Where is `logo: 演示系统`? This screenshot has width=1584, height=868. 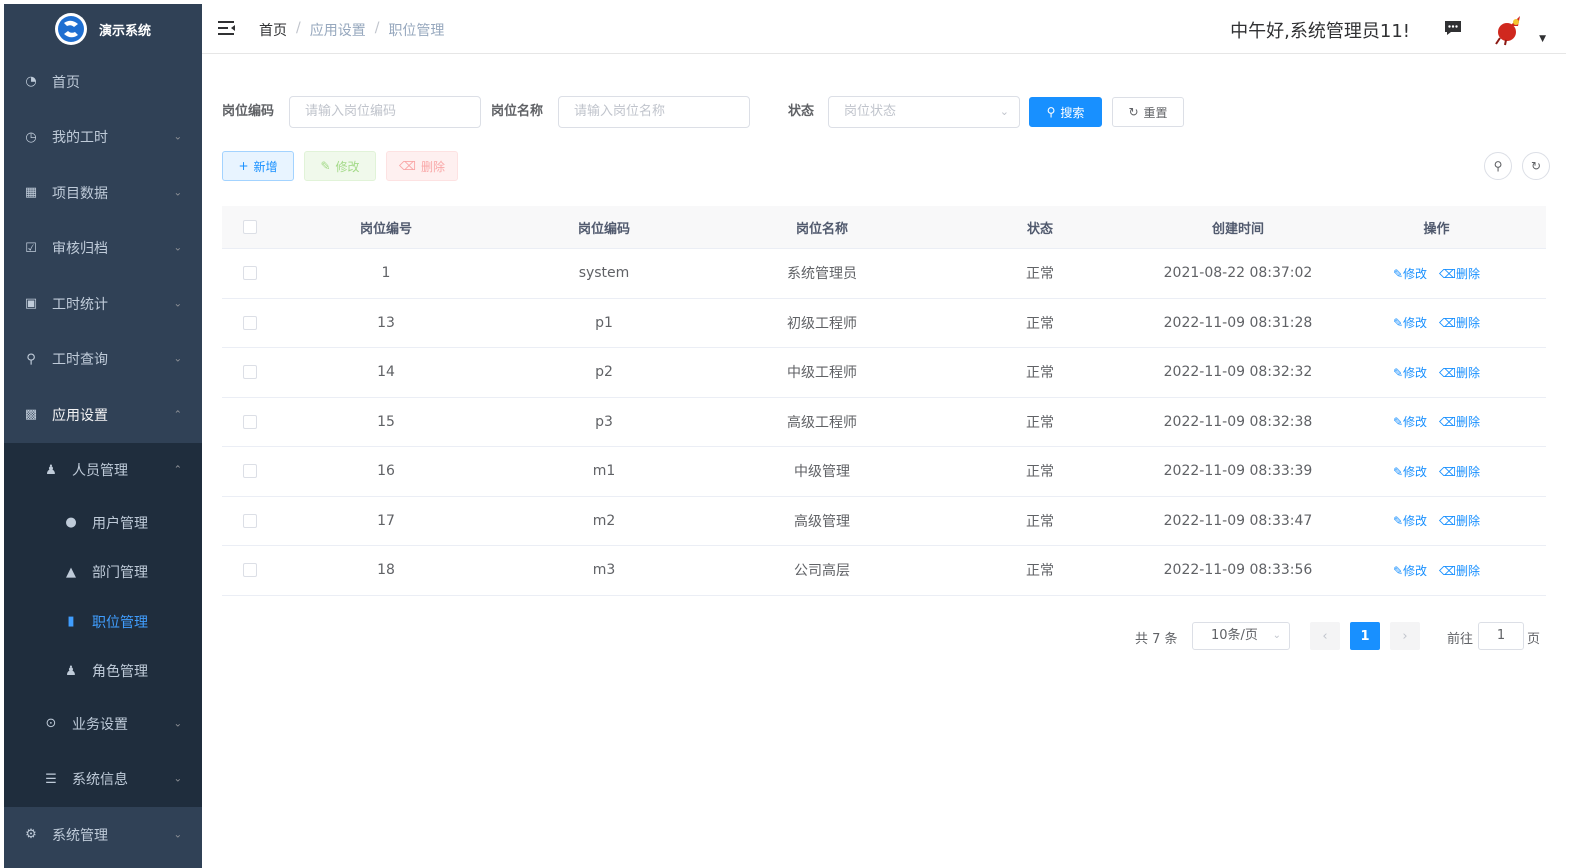
logo: 演示系统 is located at coordinates (103, 29).